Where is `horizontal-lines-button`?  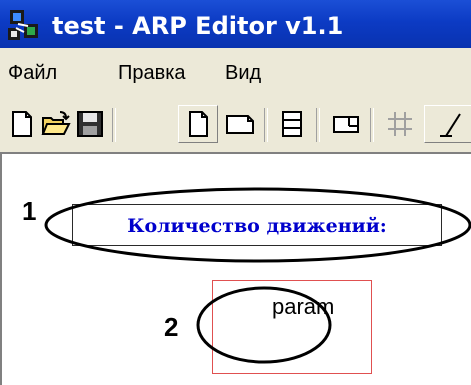 horizontal-lines-button is located at coordinates (292, 124).